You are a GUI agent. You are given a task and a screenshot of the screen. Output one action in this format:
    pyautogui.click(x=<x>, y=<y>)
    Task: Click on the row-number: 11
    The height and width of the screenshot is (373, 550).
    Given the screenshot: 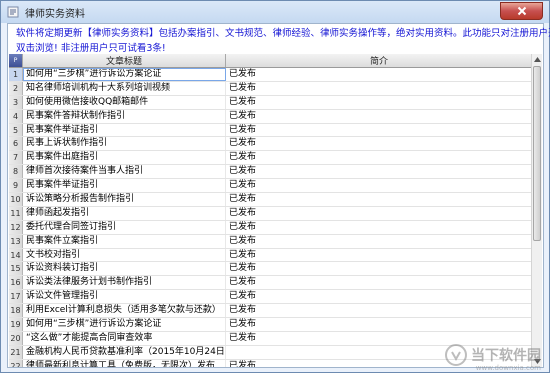 What is the action you would take?
    pyautogui.click(x=16, y=213)
    